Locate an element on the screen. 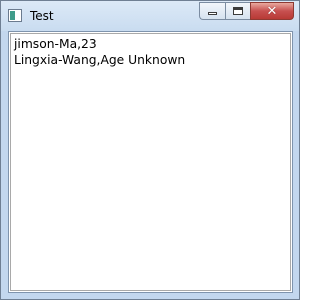 The height and width of the screenshot is (300, 320). list-item: jimson-Ma,23 is located at coordinates (150, 44).